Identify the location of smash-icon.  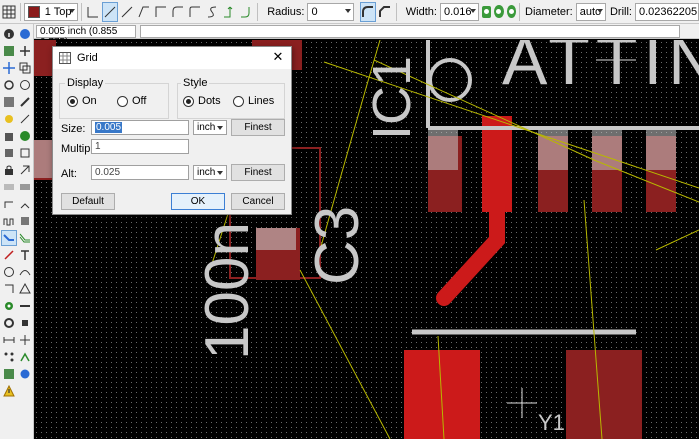
(25, 170).